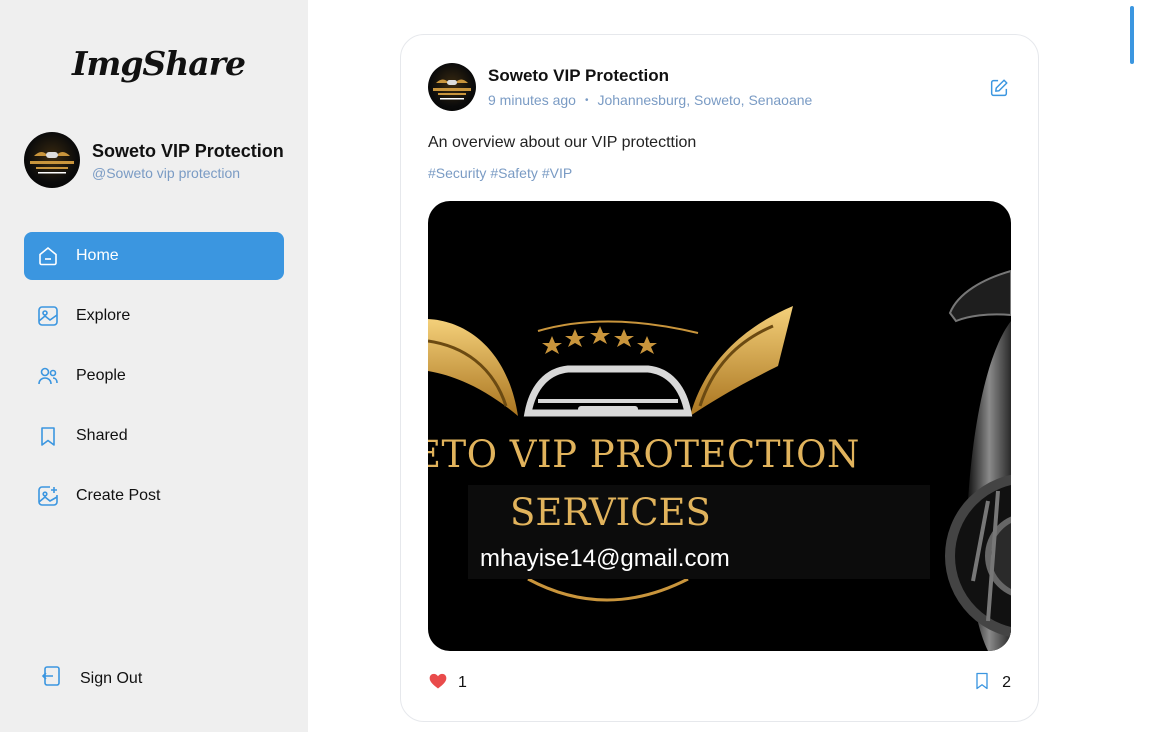 This screenshot has width=1155, height=732. What do you see at coordinates (159, 63) in the screenshot?
I see `app-logo: ImgShare` at bounding box center [159, 63].